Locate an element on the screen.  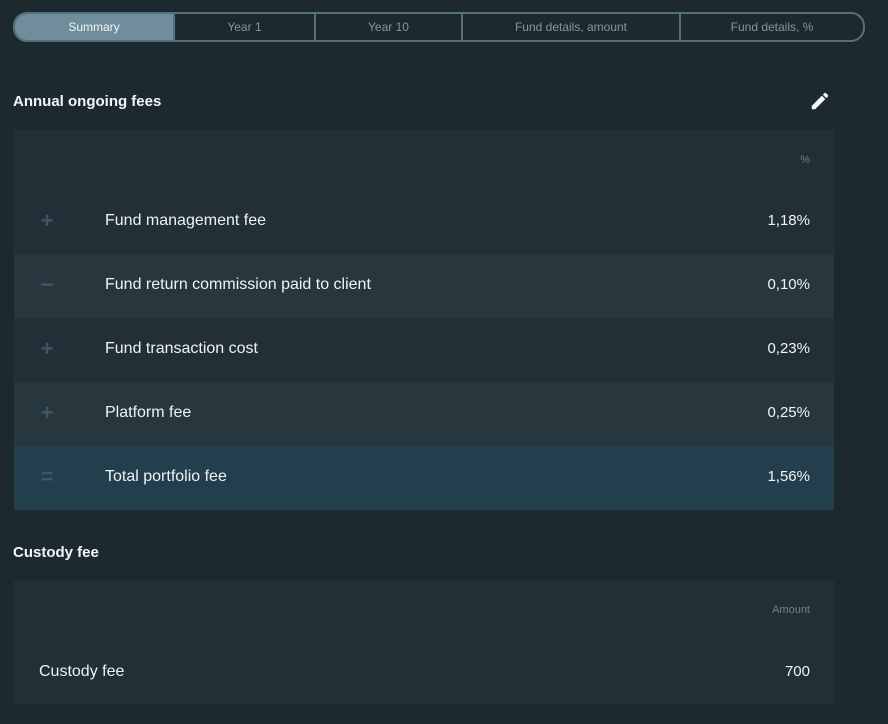
tab-fund-details-percent: Fund details, % is located at coordinates (771, 27).